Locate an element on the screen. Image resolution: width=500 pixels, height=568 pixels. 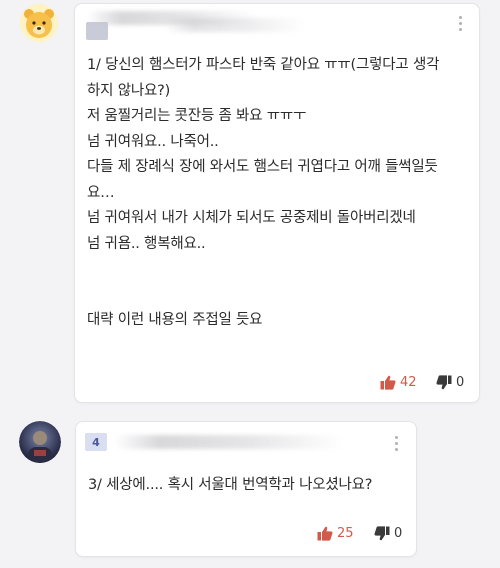
upvote-count: 42 is located at coordinates (408, 382).